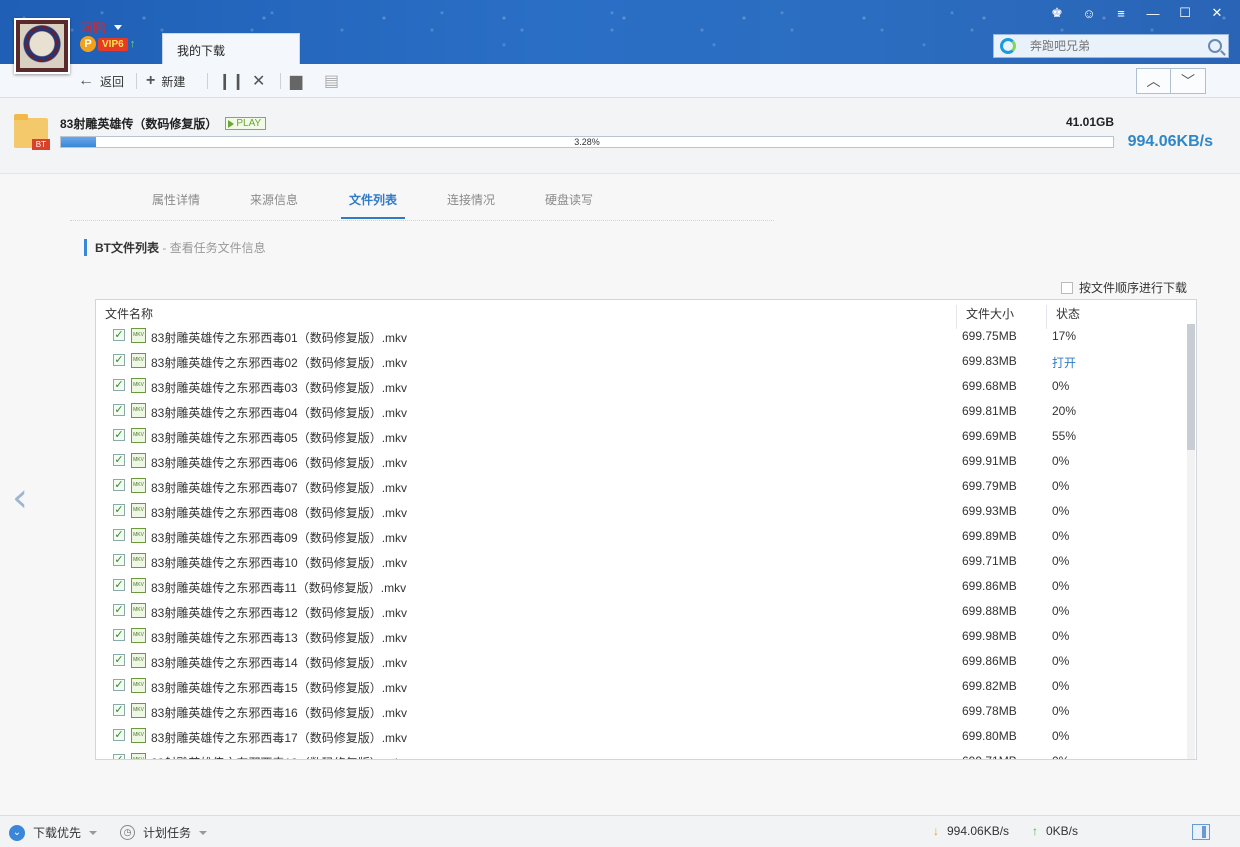 The image size is (1240, 847). Describe the element at coordinates (113, 44) in the screenshot. I see `vip-level: VIP6` at that location.